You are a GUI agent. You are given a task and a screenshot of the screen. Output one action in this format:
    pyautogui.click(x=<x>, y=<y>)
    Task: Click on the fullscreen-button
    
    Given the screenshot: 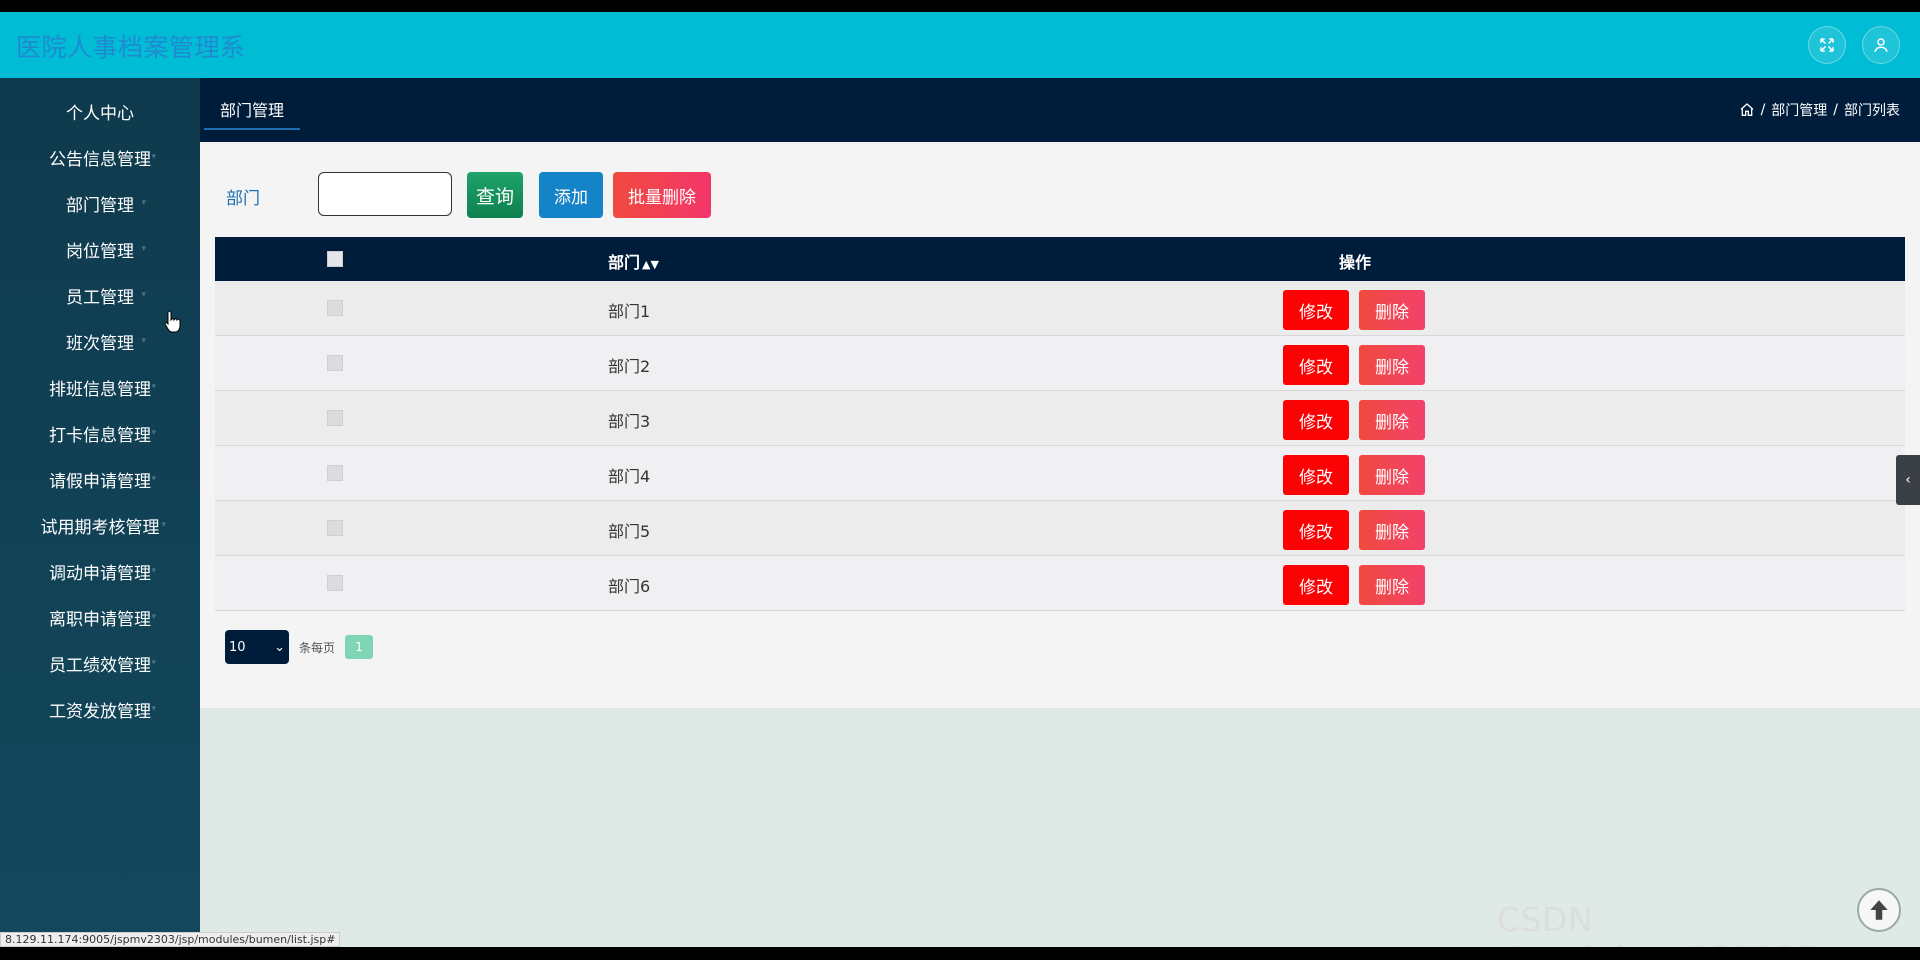 What is the action you would take?
    pyautogui.click(x=1827, y=45)
    